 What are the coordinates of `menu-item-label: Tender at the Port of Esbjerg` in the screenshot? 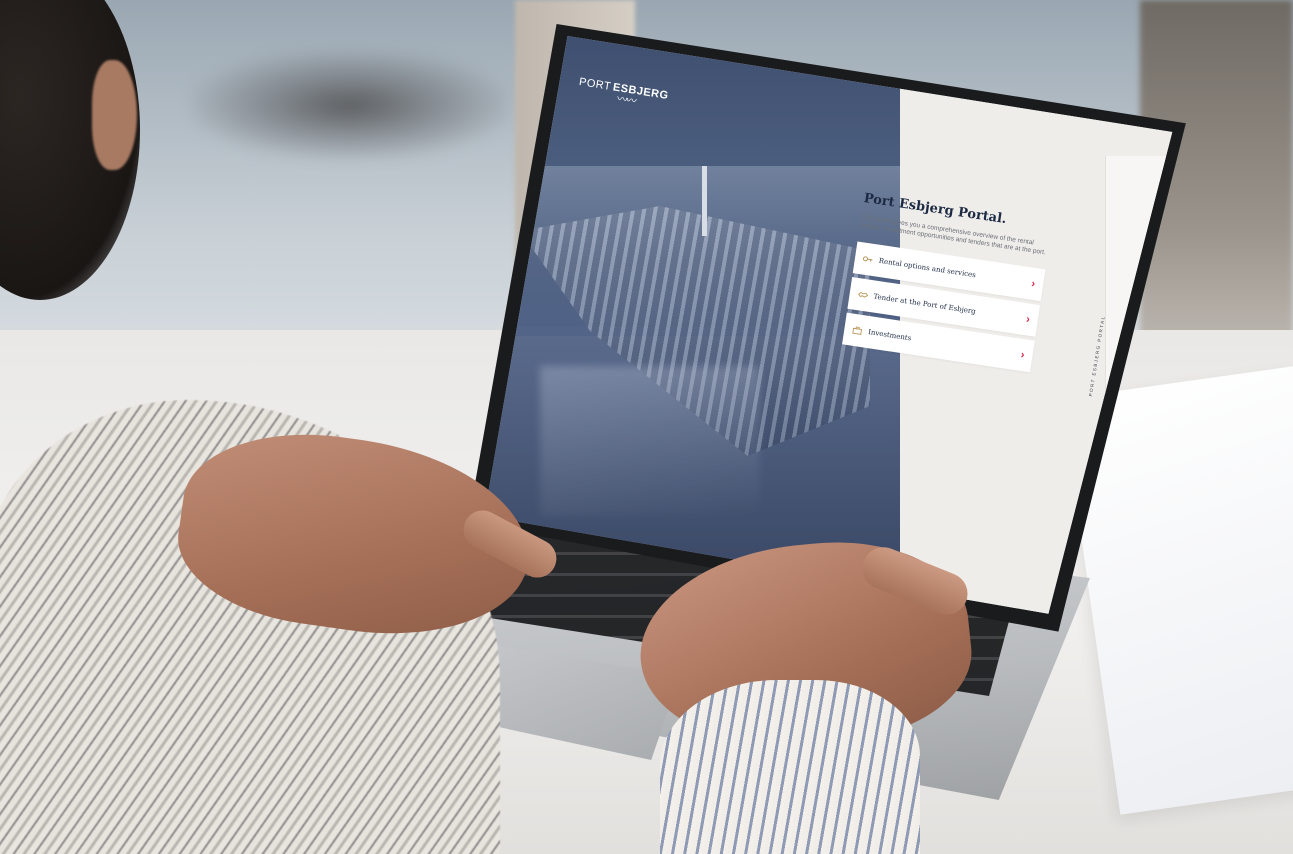 It's located at (924, 304).